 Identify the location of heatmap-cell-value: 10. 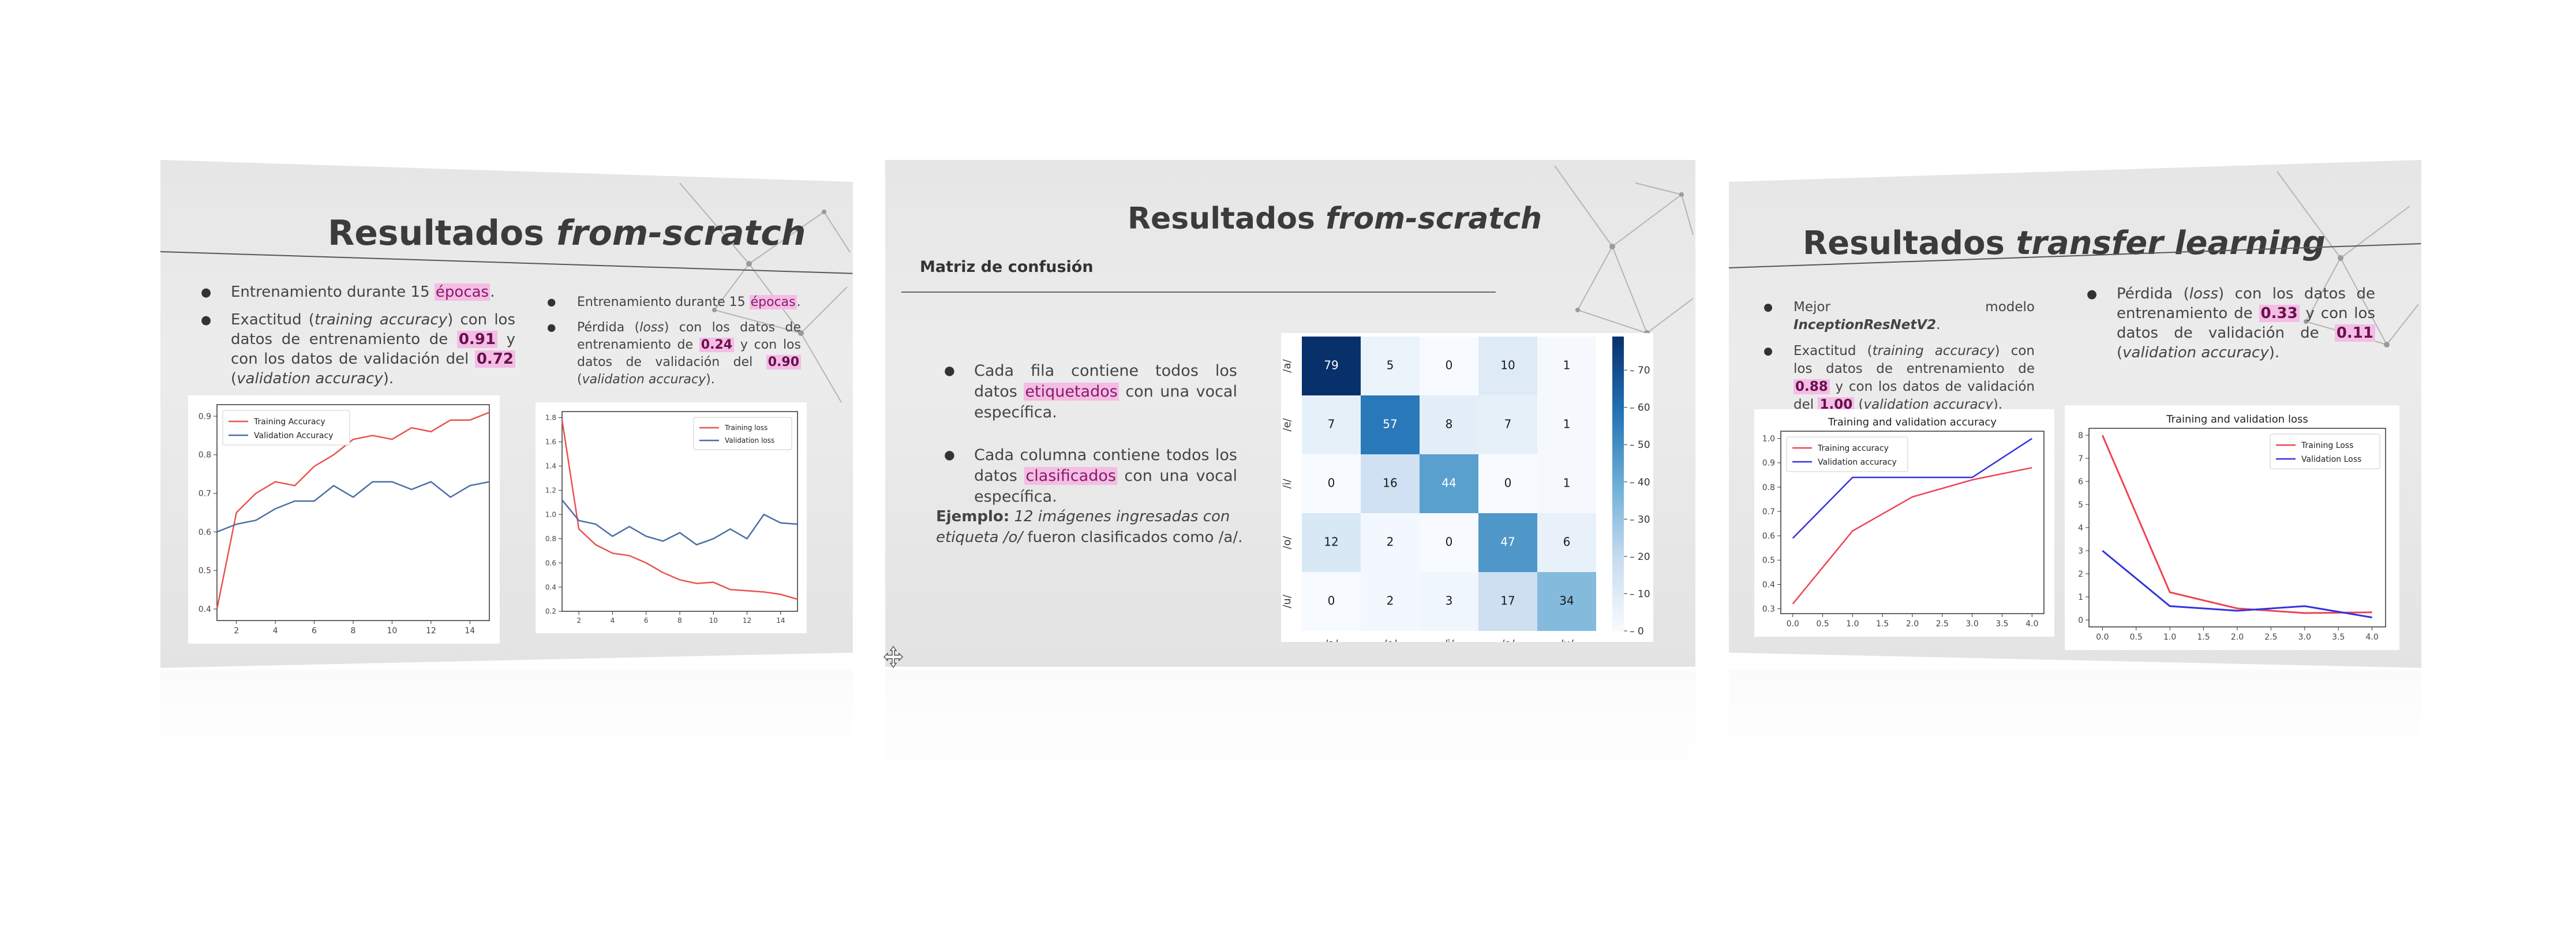
(1507, 365).